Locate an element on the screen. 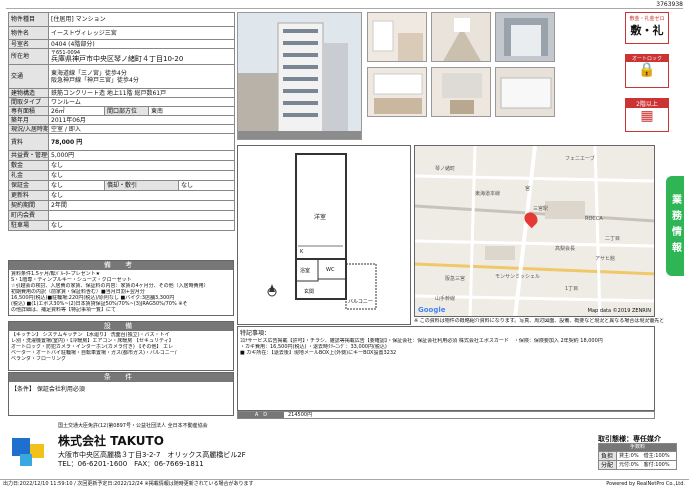 Image resolution: width=689 pixels, height=491 pixels. map-credit-logo: Google is located at coordinates (432, 310).